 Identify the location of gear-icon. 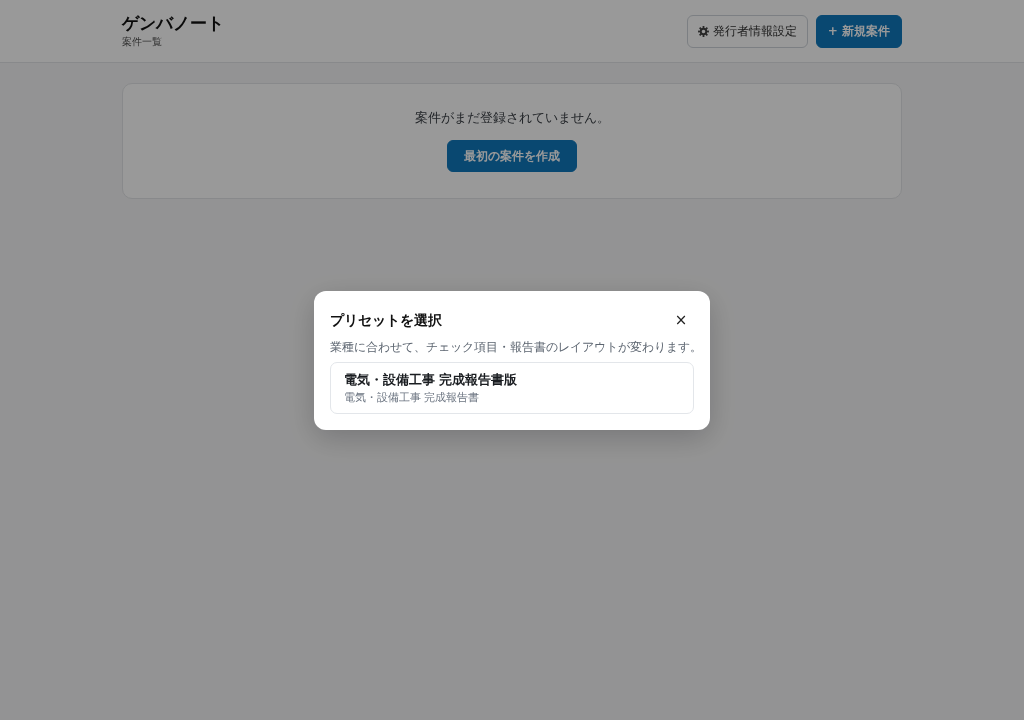
(703, 31).